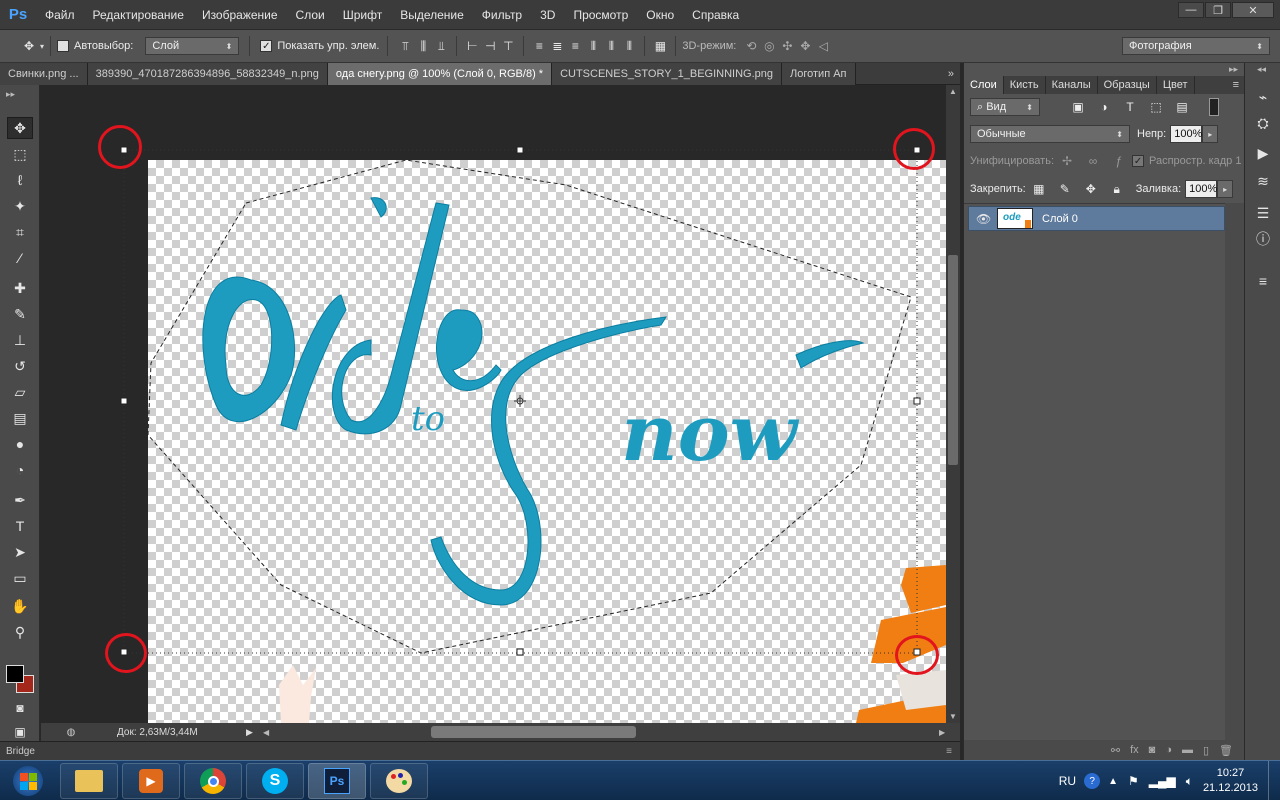 Image resolution: width=1280 pixels, height=800 pixels. What do you see at coordinates (20, 392) in the screenshot?
I see `eraser-tool-icon: ▱` at bounding box center [20, 392].